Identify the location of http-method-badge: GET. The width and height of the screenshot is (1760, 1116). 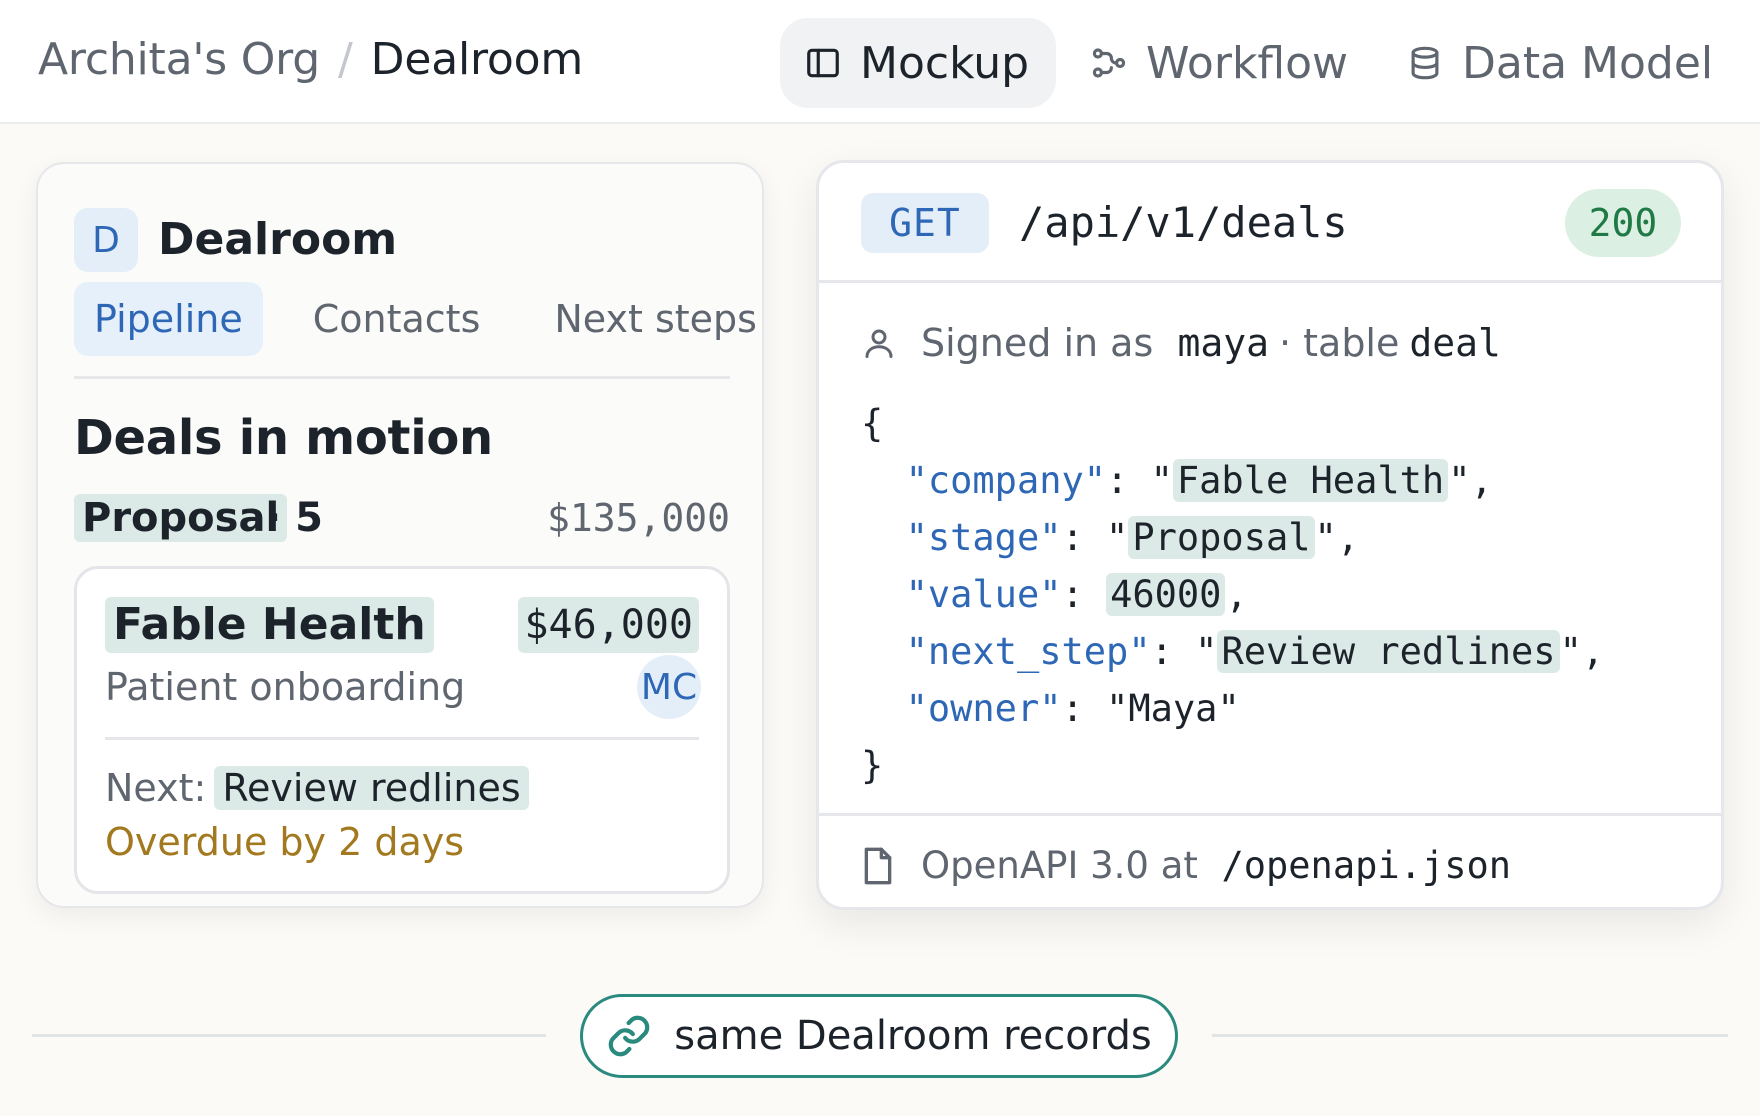
(925, 223).